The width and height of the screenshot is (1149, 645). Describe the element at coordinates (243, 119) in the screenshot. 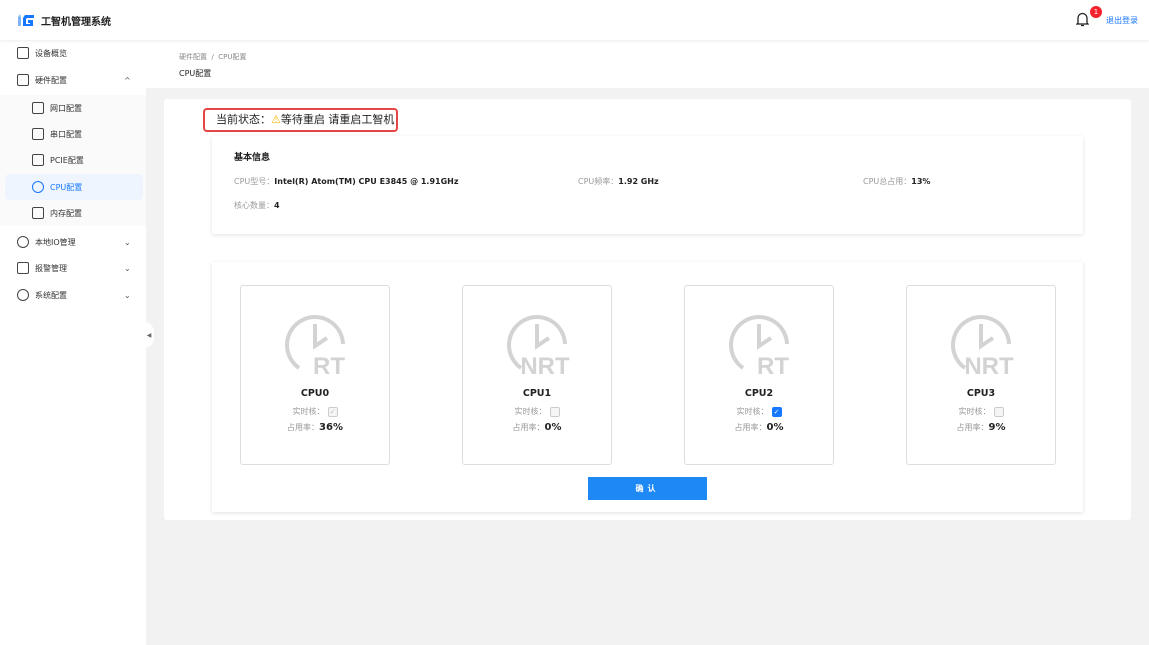

I see `status-label: 当前状态：` at that location.